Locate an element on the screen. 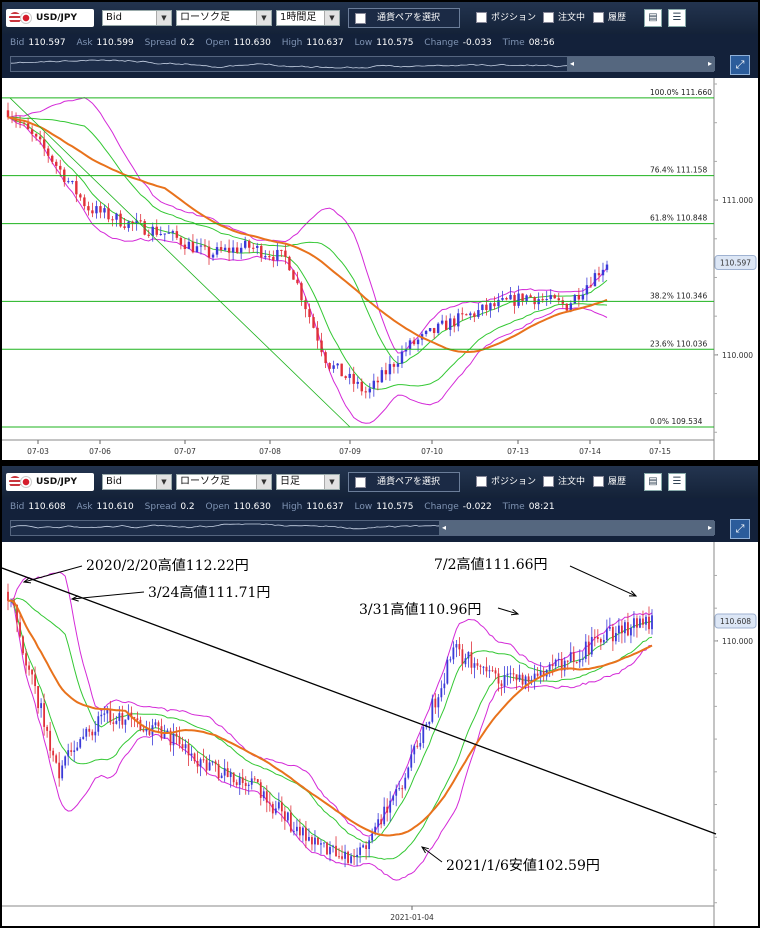 This screenshot has height=928, width=760. high-value: 110.637 is located at coordinates (325, 43).